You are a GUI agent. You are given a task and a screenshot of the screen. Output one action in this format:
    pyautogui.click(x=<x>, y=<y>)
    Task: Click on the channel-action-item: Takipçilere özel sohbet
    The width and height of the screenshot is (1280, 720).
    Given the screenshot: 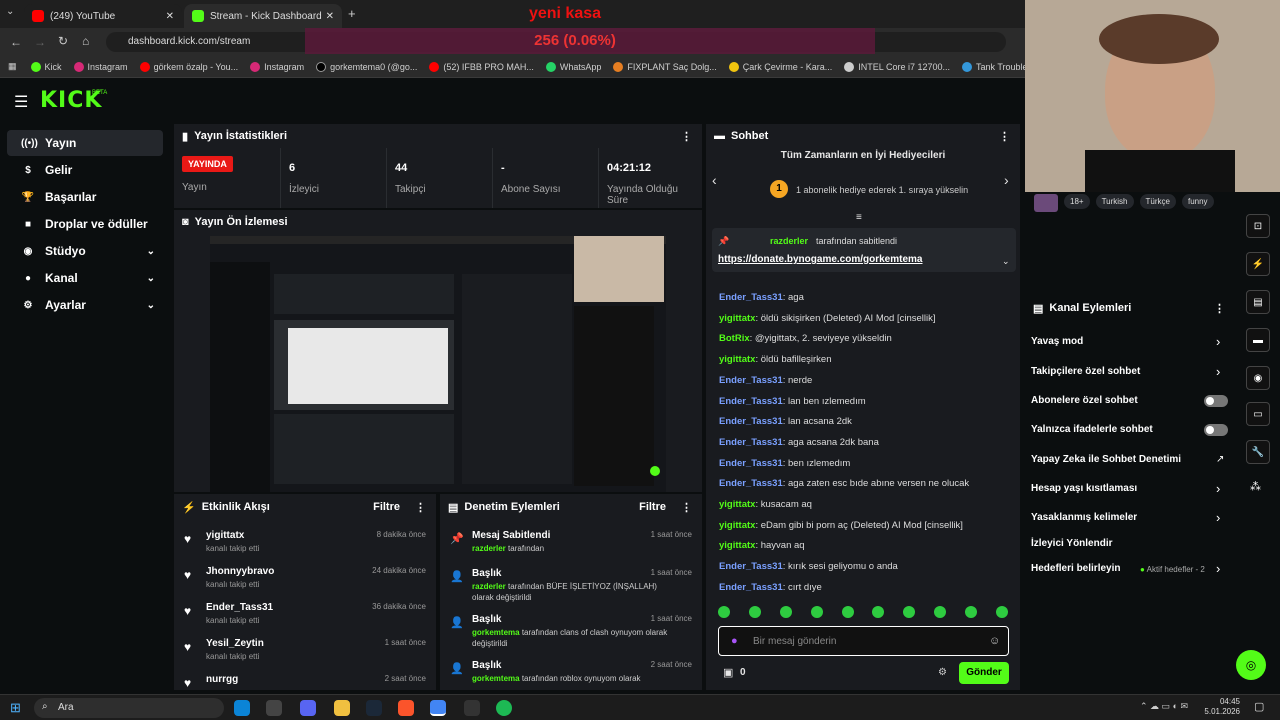 What is the action you would take?
    pyautogui.click(x=1085, y=371)
    